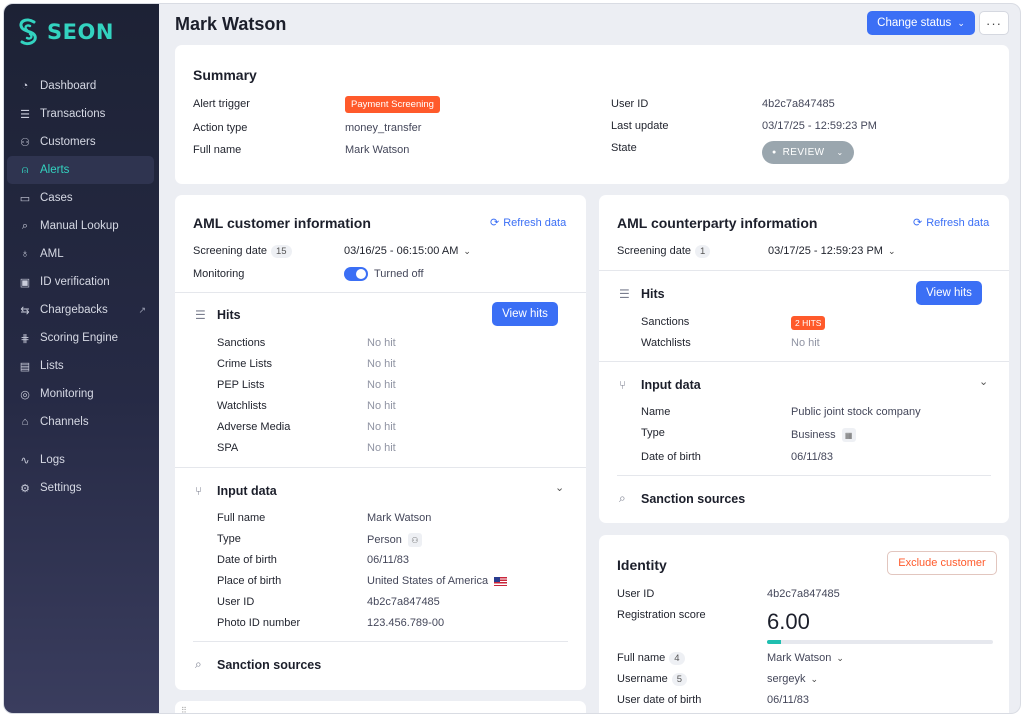 The height and width of the screenshot is (717, 1024). I want to click on page-title: Mark Watson, so click(231, 24).